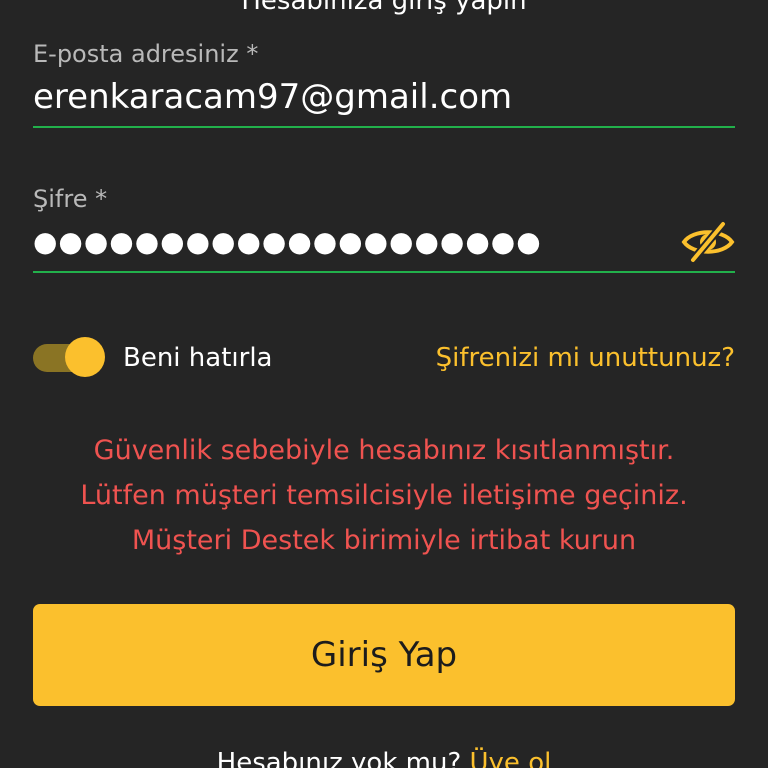 The image size is (768, 768). Describe the element at coordinates (287, 242) in the screenshot. I see `password-value: ●●●●●●●●●●●●●●●●●●●●` at that location.